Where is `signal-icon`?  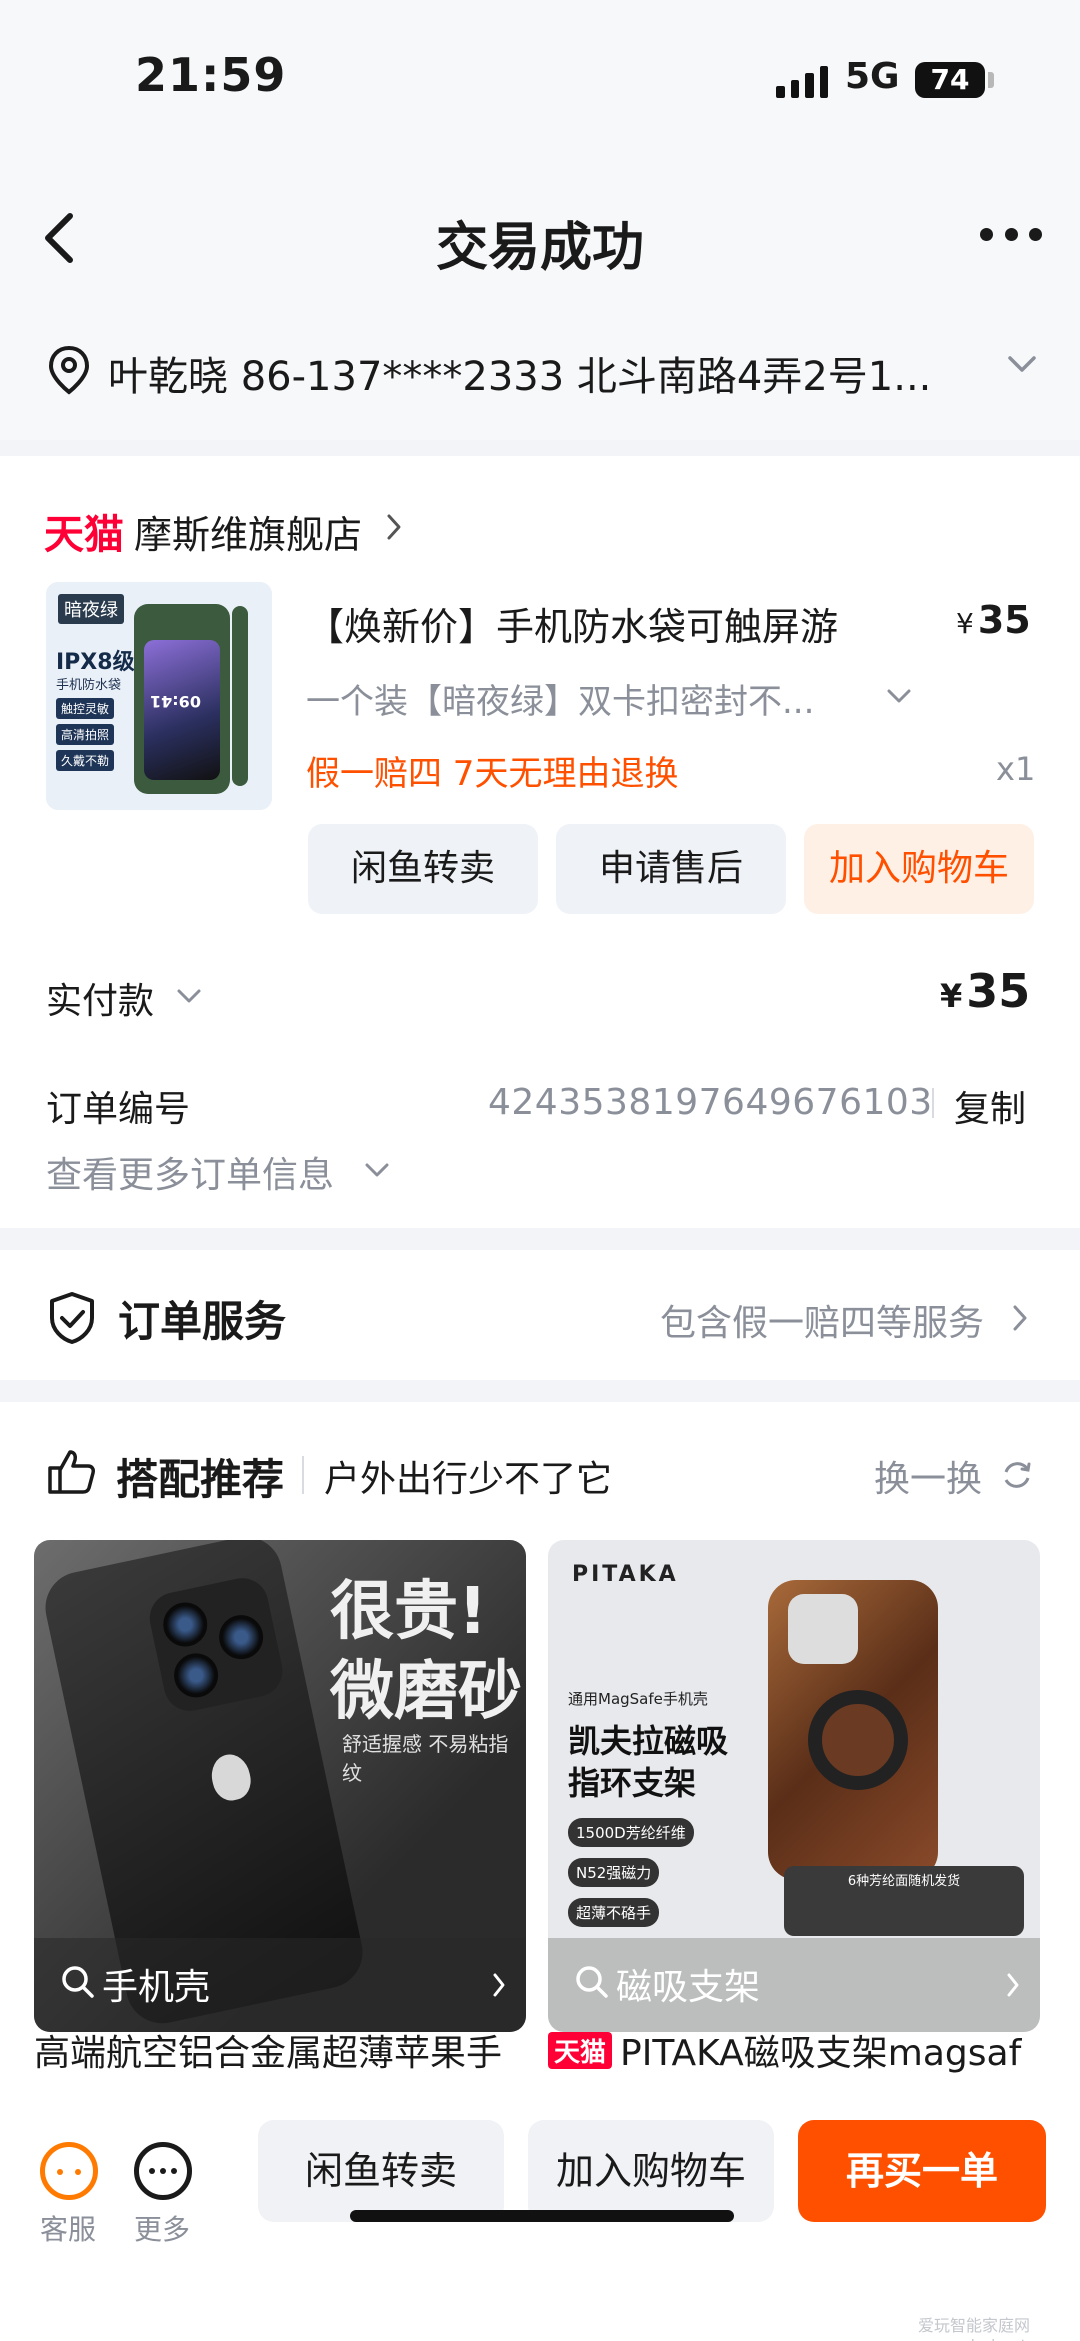 signal-icon is located at coordinates (802, 81).